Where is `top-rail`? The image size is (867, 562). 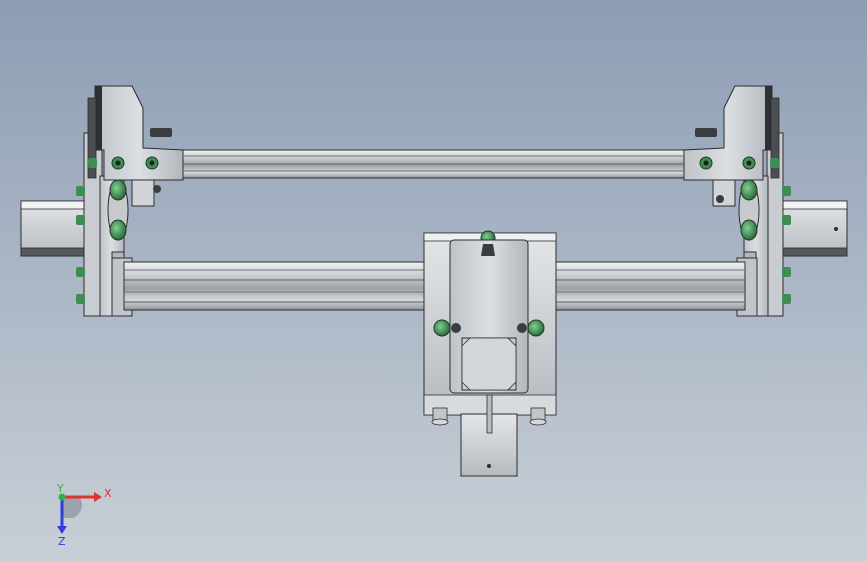
top-rail is located at coordinates (433, 164).